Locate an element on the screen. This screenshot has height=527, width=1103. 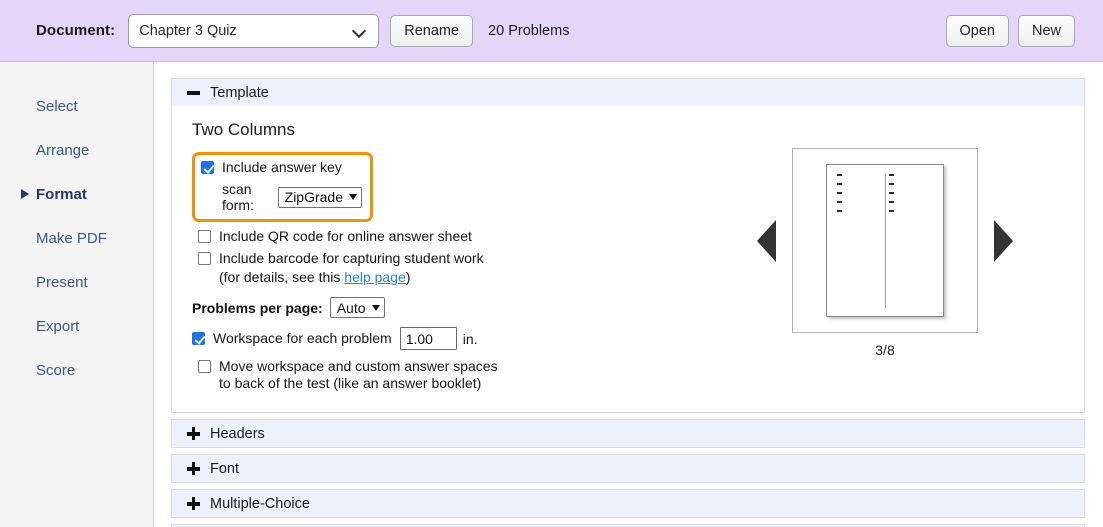
section-title: Multiple-Choice is located at coordinates (260, 503).